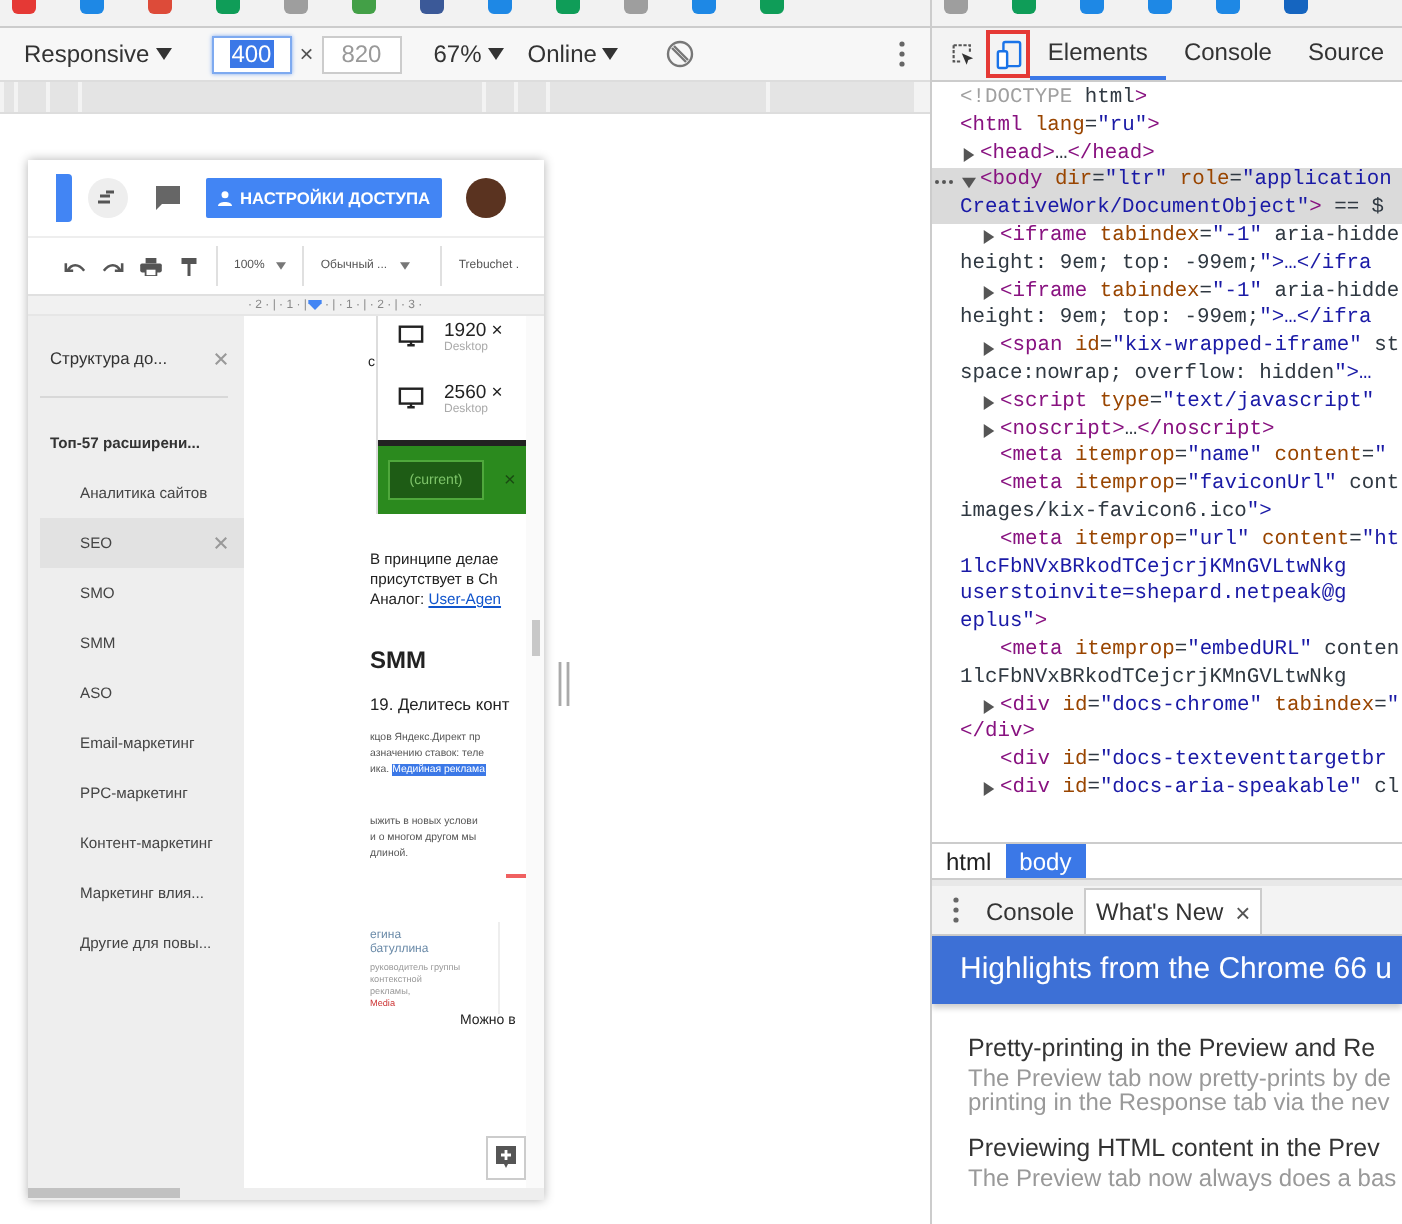 This screenshot has height=1224, width=1402. Describe the element at coordinates (1227, 54) in the screenshot. I see `panel-tab: Console` at that location.